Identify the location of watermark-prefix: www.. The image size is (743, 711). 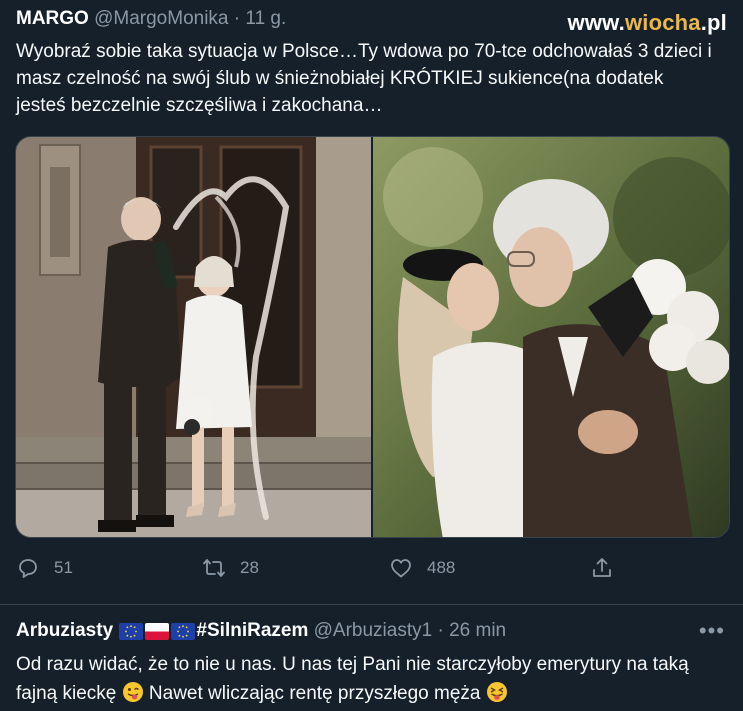
(596, 22).